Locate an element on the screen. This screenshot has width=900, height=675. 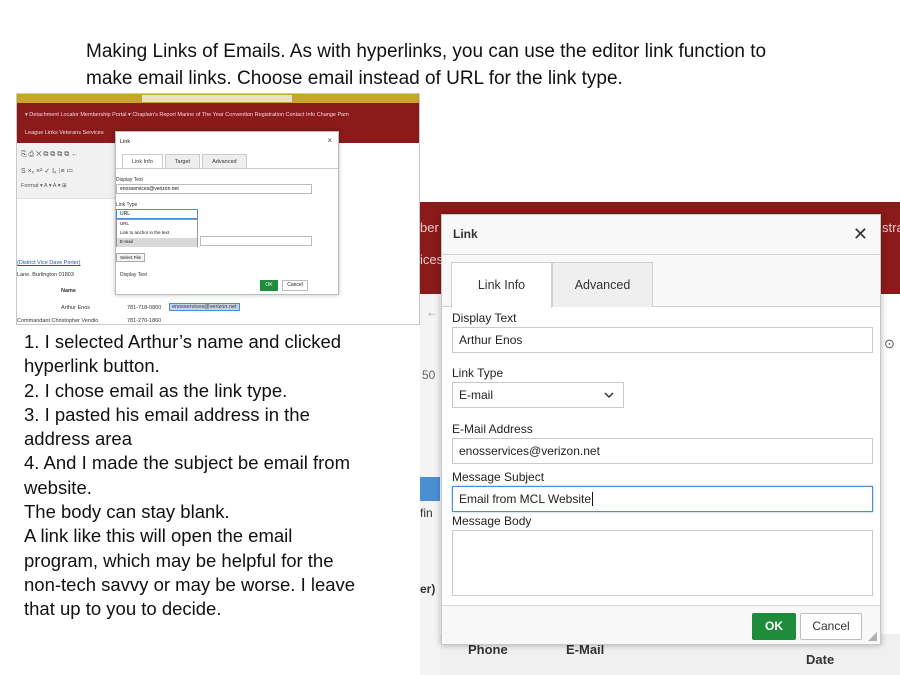
step-line: address area is located at coordinates (78, 439).